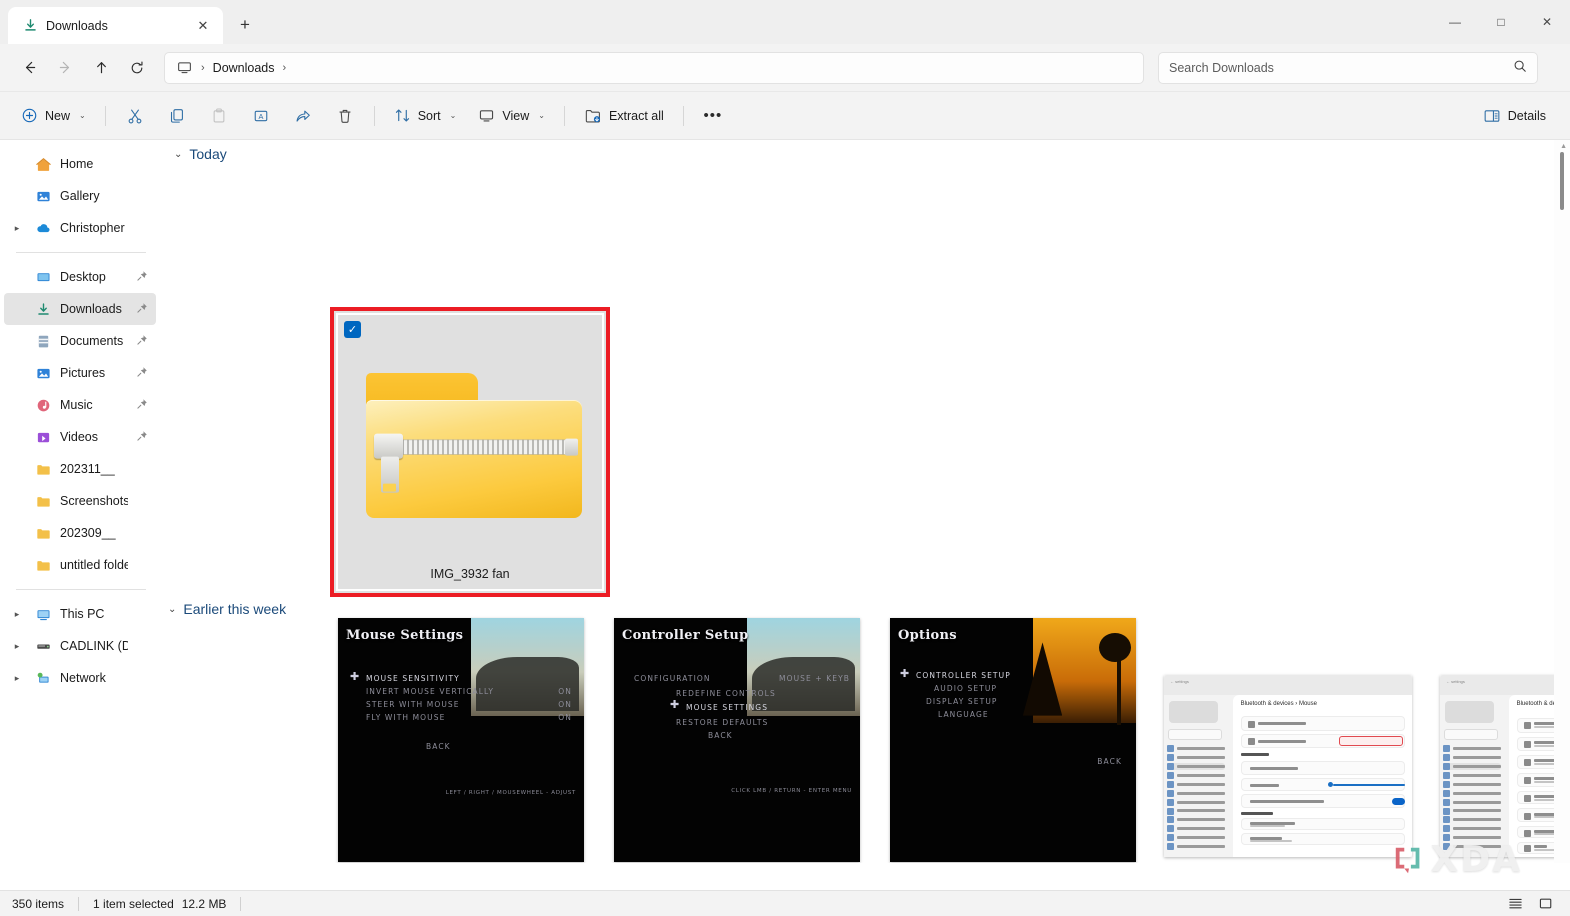 This screenshot has width=1570, height=916. What do you see at coordinates (565, 704) in the screenshot?
I see `thumbnail-value: ON` at bounding box center [565, 704].